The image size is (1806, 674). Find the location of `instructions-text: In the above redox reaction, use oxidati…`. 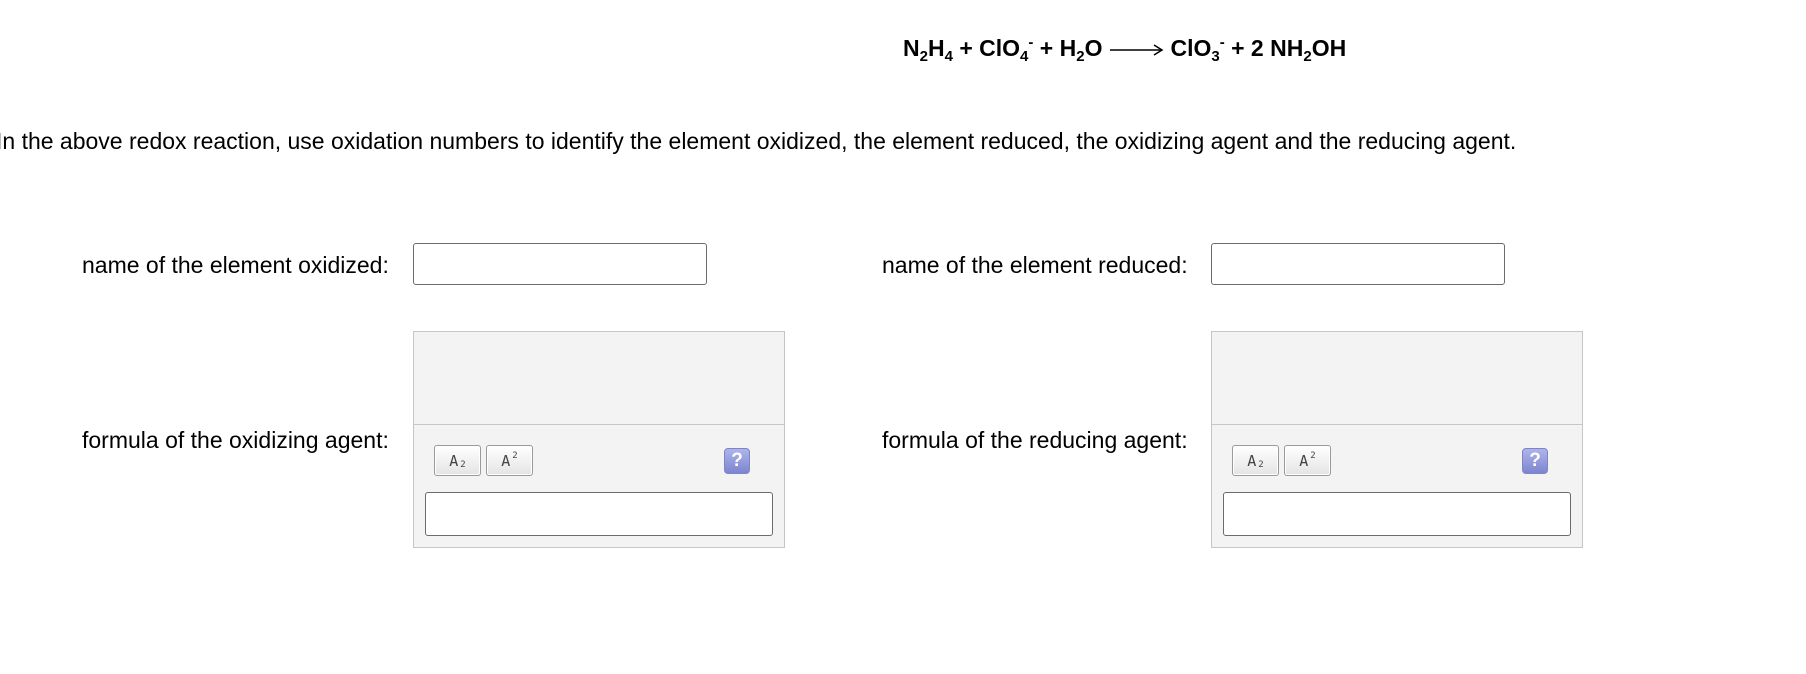

instructions-text: In the above redox reaction, use oxidati… is located at coordinates (758, 141).